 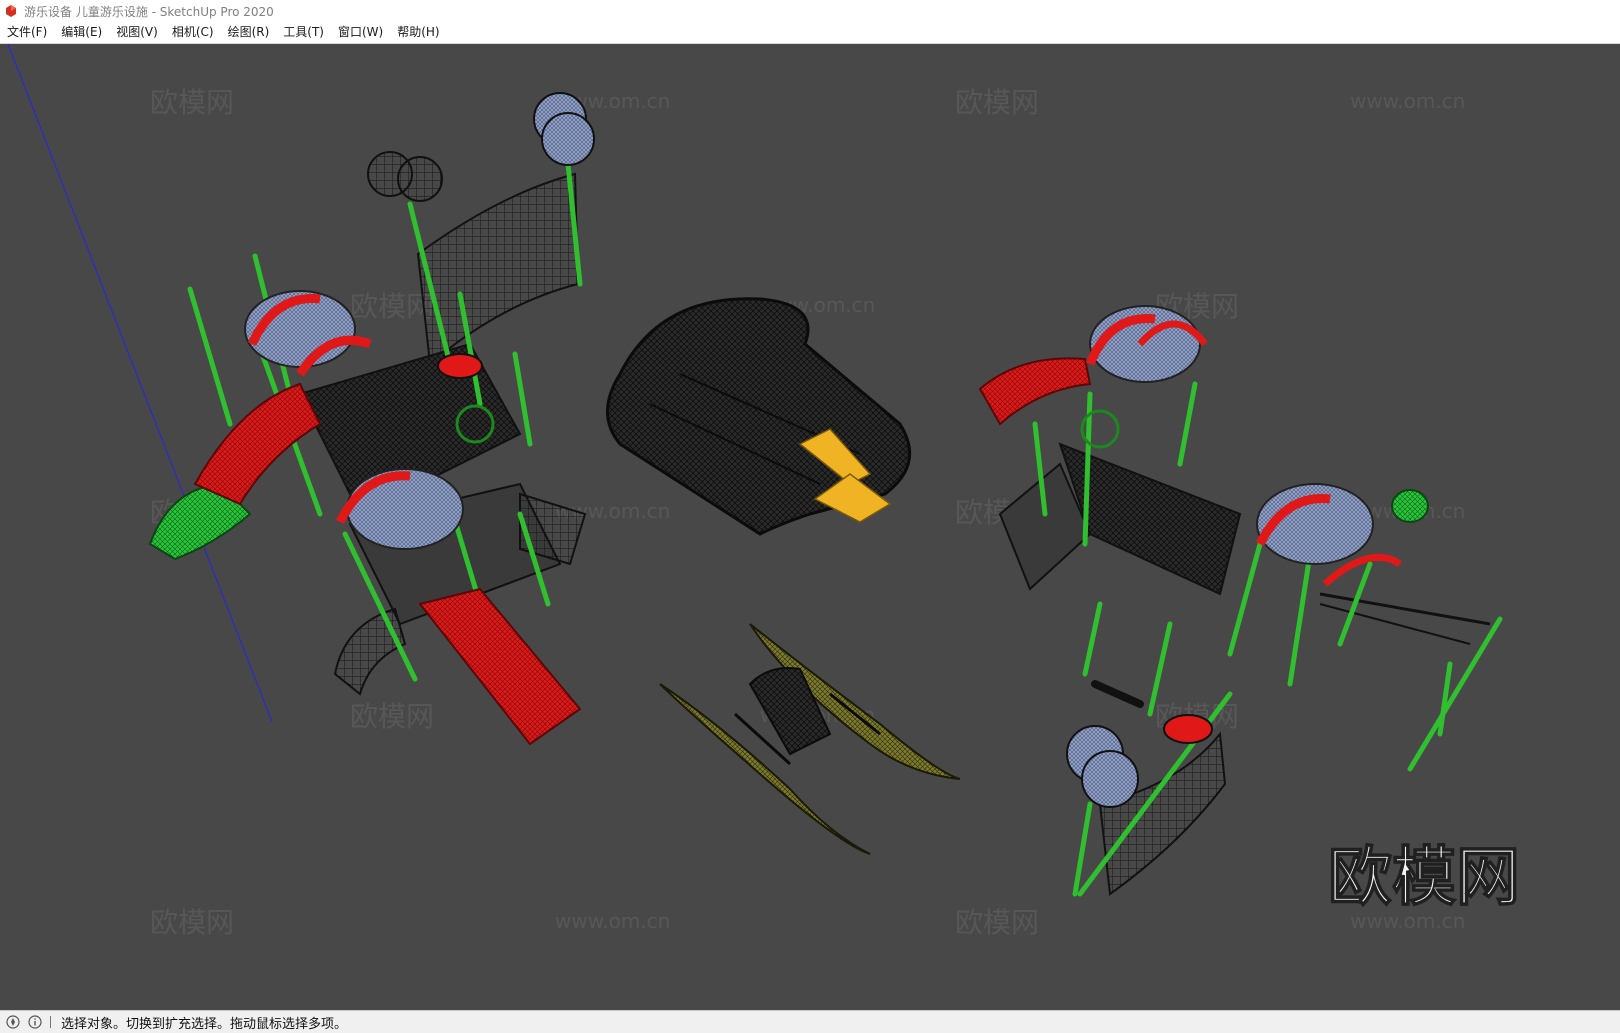 I want to click on menu-edit: 编辑(E), so click(x=81, y=32).